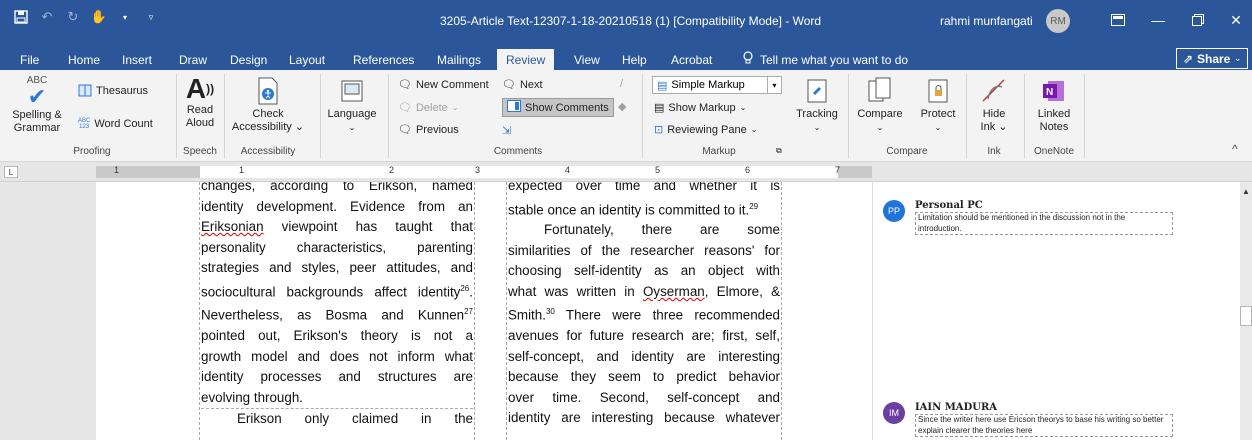 This screenshot has width=1252, height=440. Describe the element at coordinates (825, 59) in the screenshot. I see `tell-me-search: Tell me what you want to do` at that location.